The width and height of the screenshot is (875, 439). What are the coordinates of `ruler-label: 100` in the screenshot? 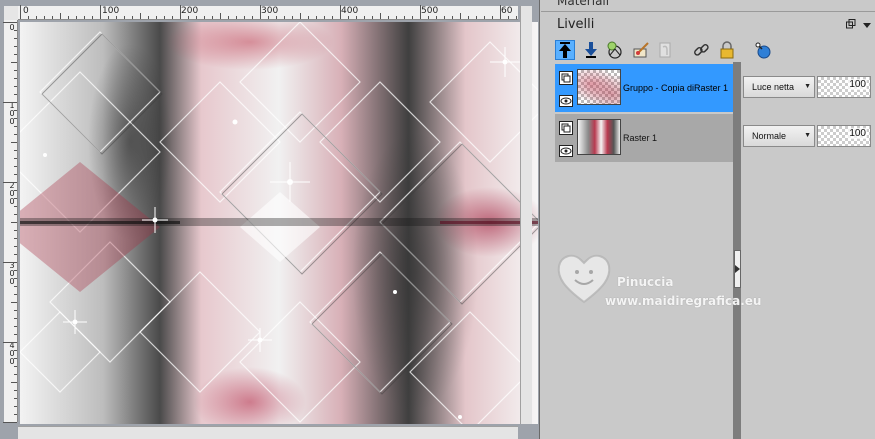 It's located at (111, 11).